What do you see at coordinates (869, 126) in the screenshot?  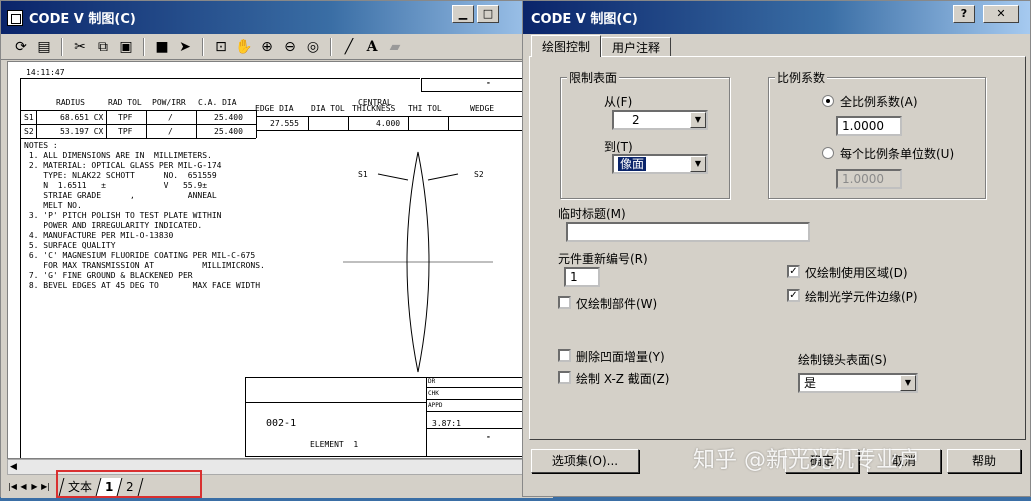 I see `full-scale-input: 1.0000` at bounding box center [869, 126].